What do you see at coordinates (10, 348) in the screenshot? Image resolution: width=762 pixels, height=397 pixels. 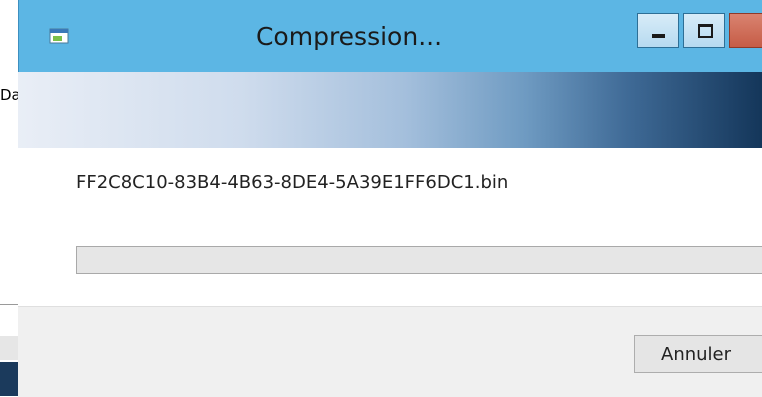 I see `background-panel` at bounding box center [10, 348].